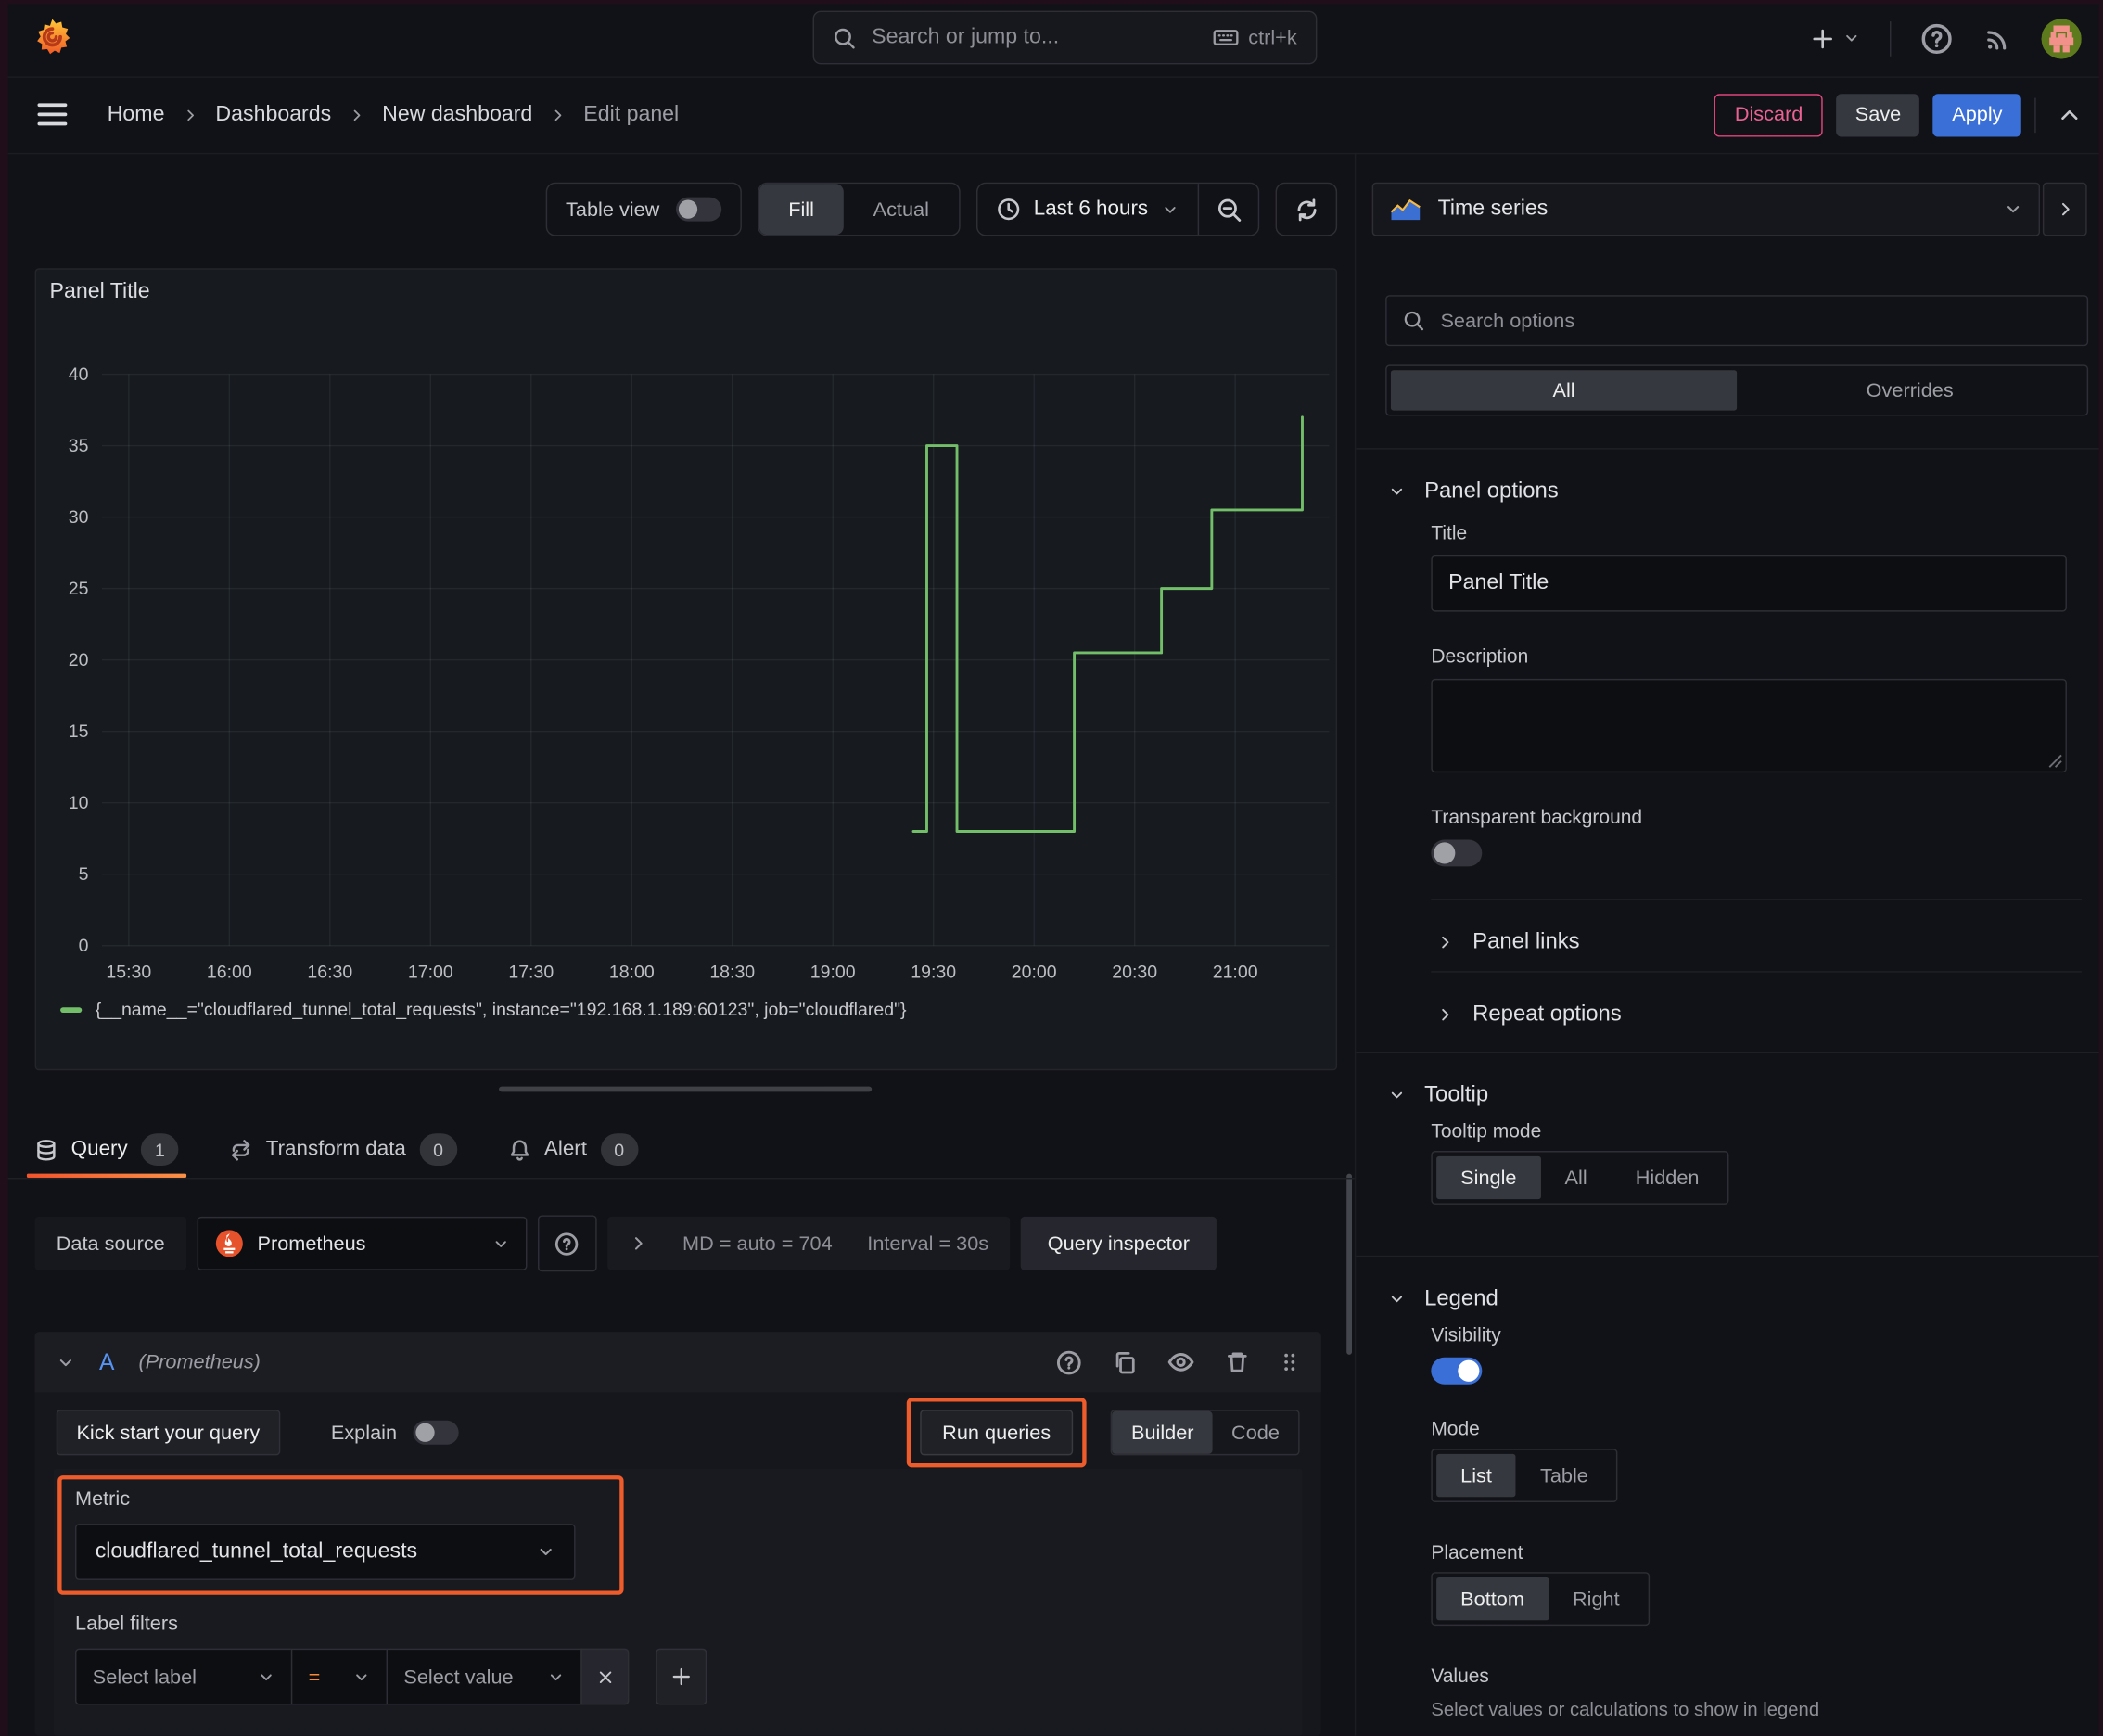 Image resolution: width=2103 pixels, height=1736 pixels. I want to click on collapse-header-icon, so click(2070, 115).